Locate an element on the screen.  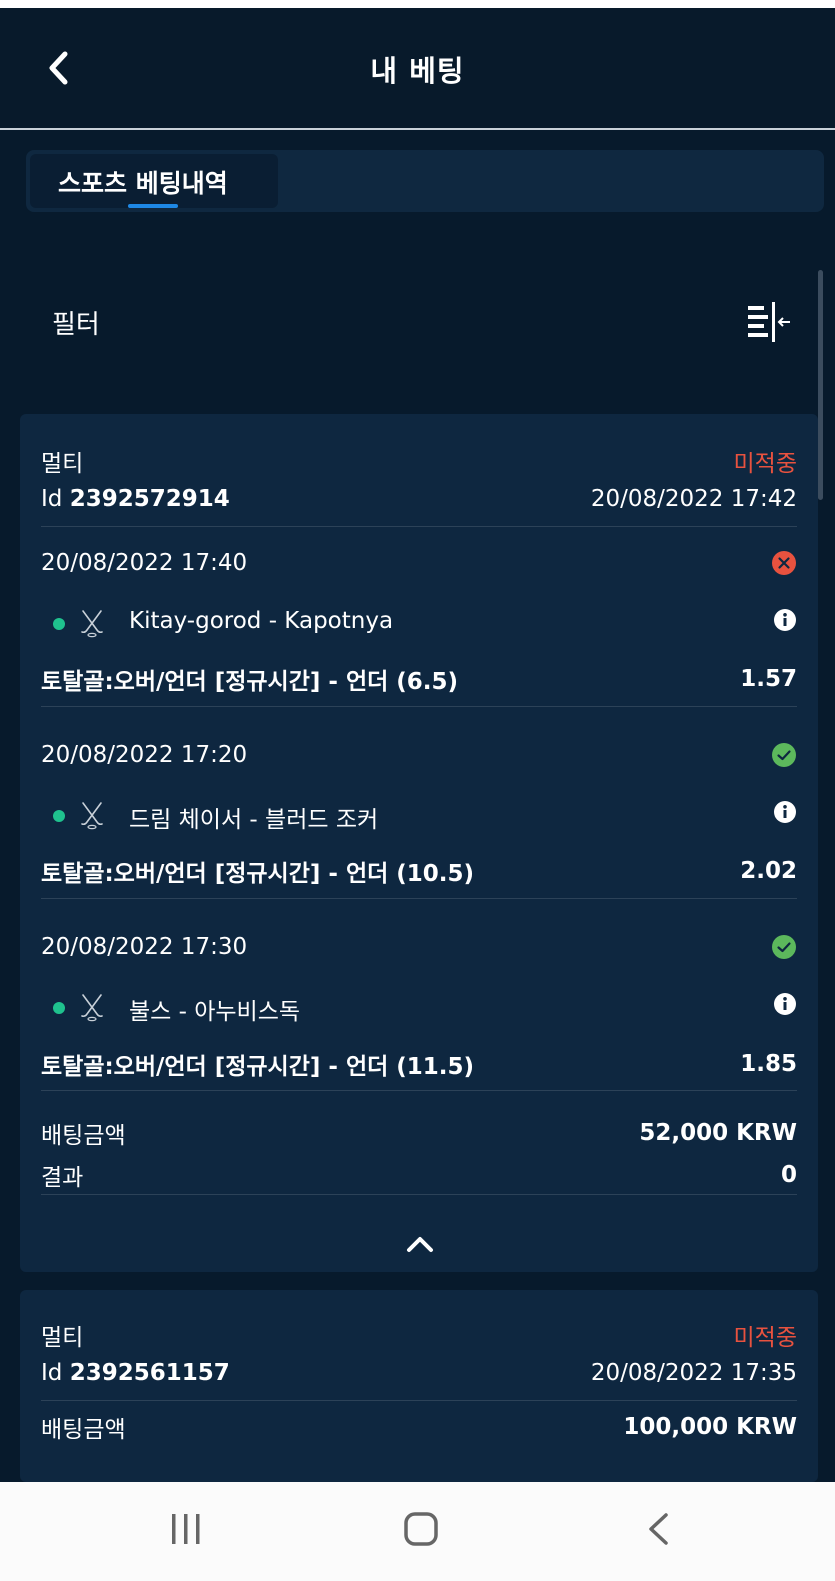
chevron-up-icon is located at coordinates (420, 1244).